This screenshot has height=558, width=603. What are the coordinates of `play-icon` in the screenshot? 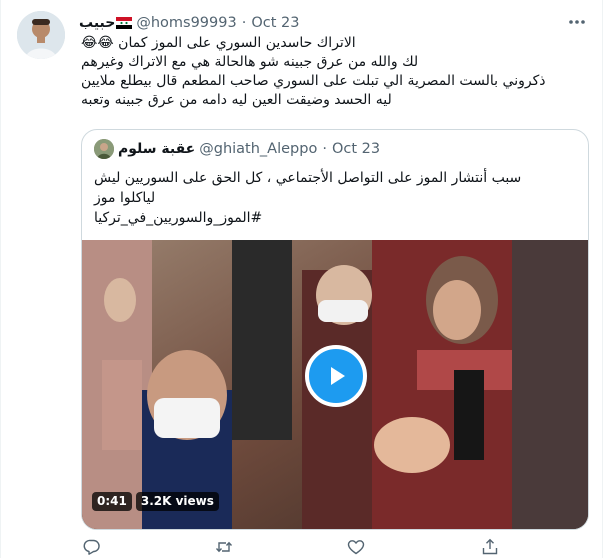 It's located at (338, 376).